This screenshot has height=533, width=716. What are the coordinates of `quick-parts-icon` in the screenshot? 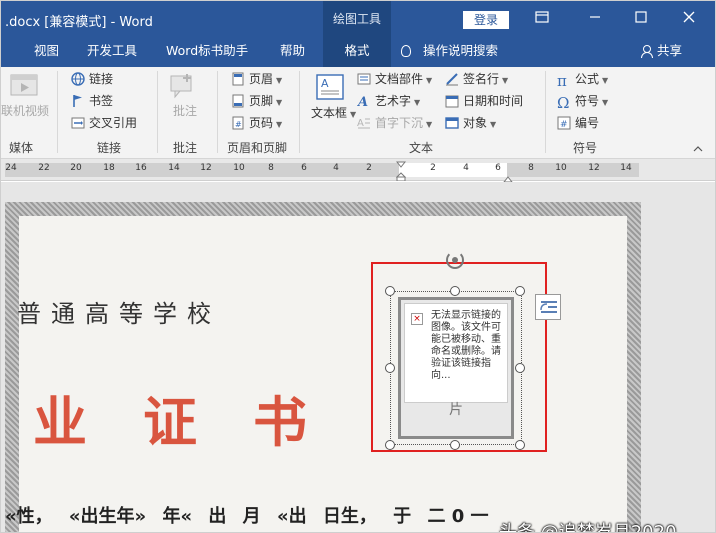 It's located at (364, 79).